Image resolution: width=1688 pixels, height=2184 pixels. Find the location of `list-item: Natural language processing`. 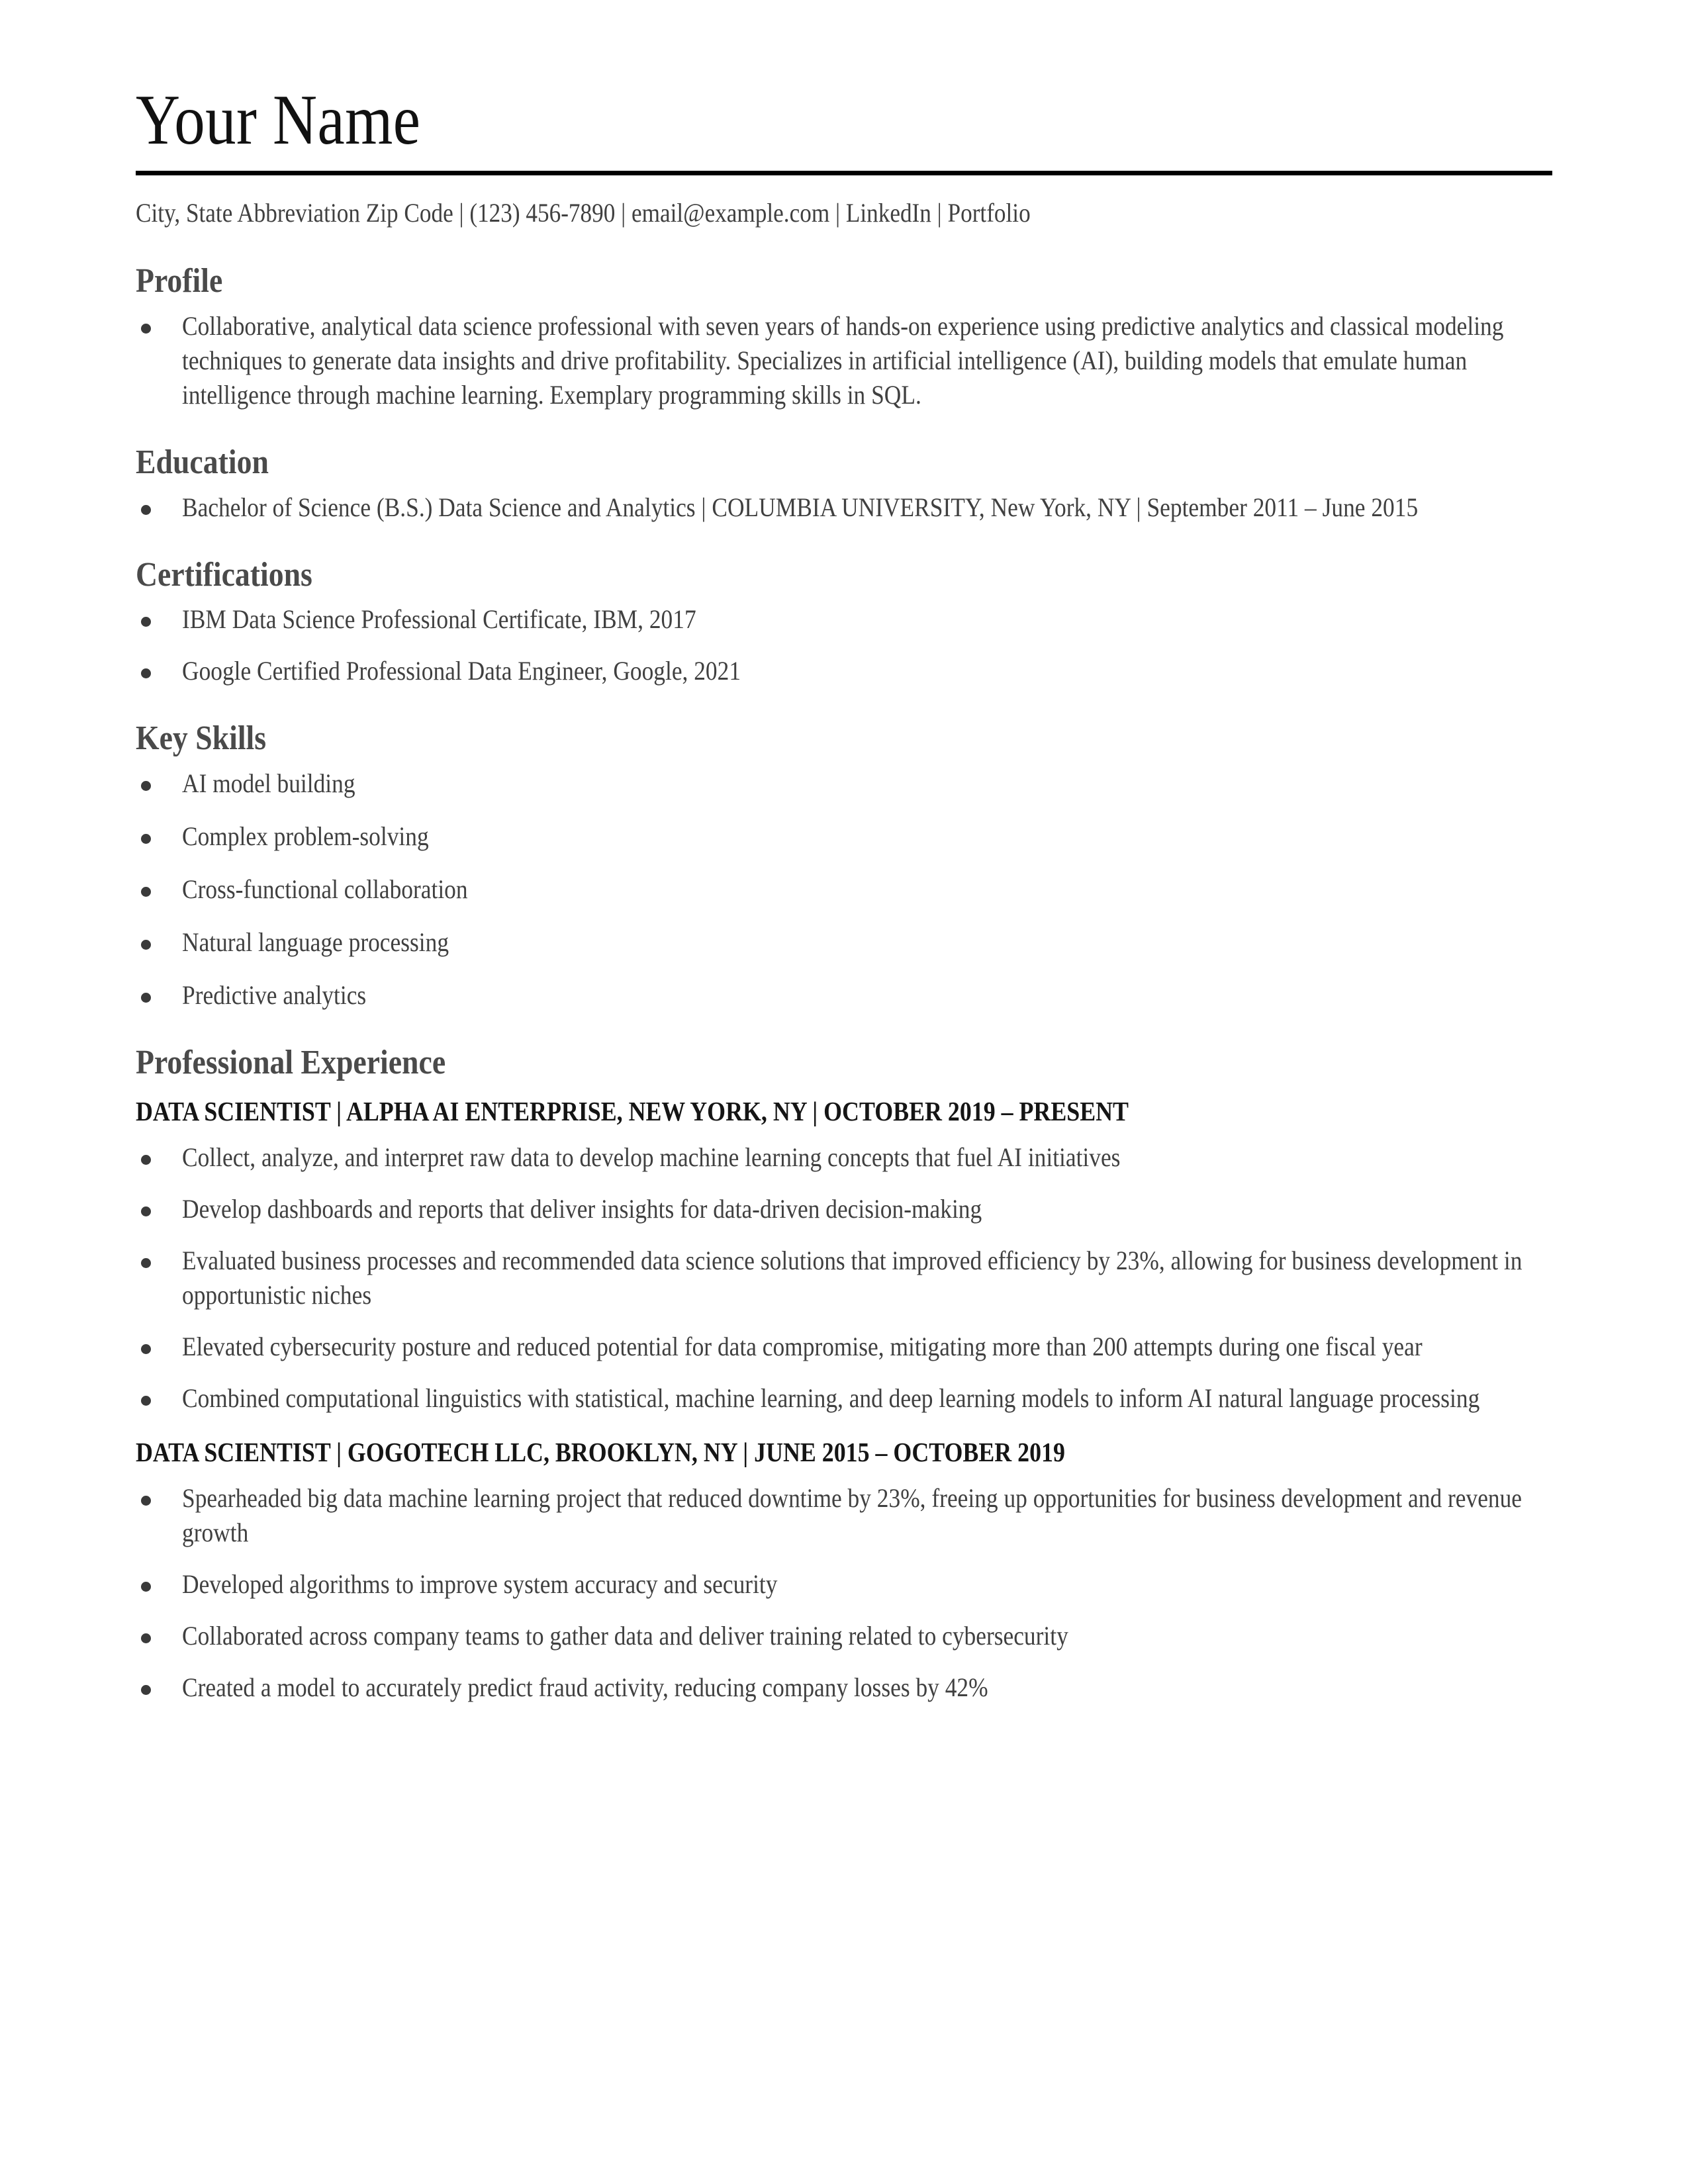

list-item: Natural language processing is located at coordinates (844, 943).